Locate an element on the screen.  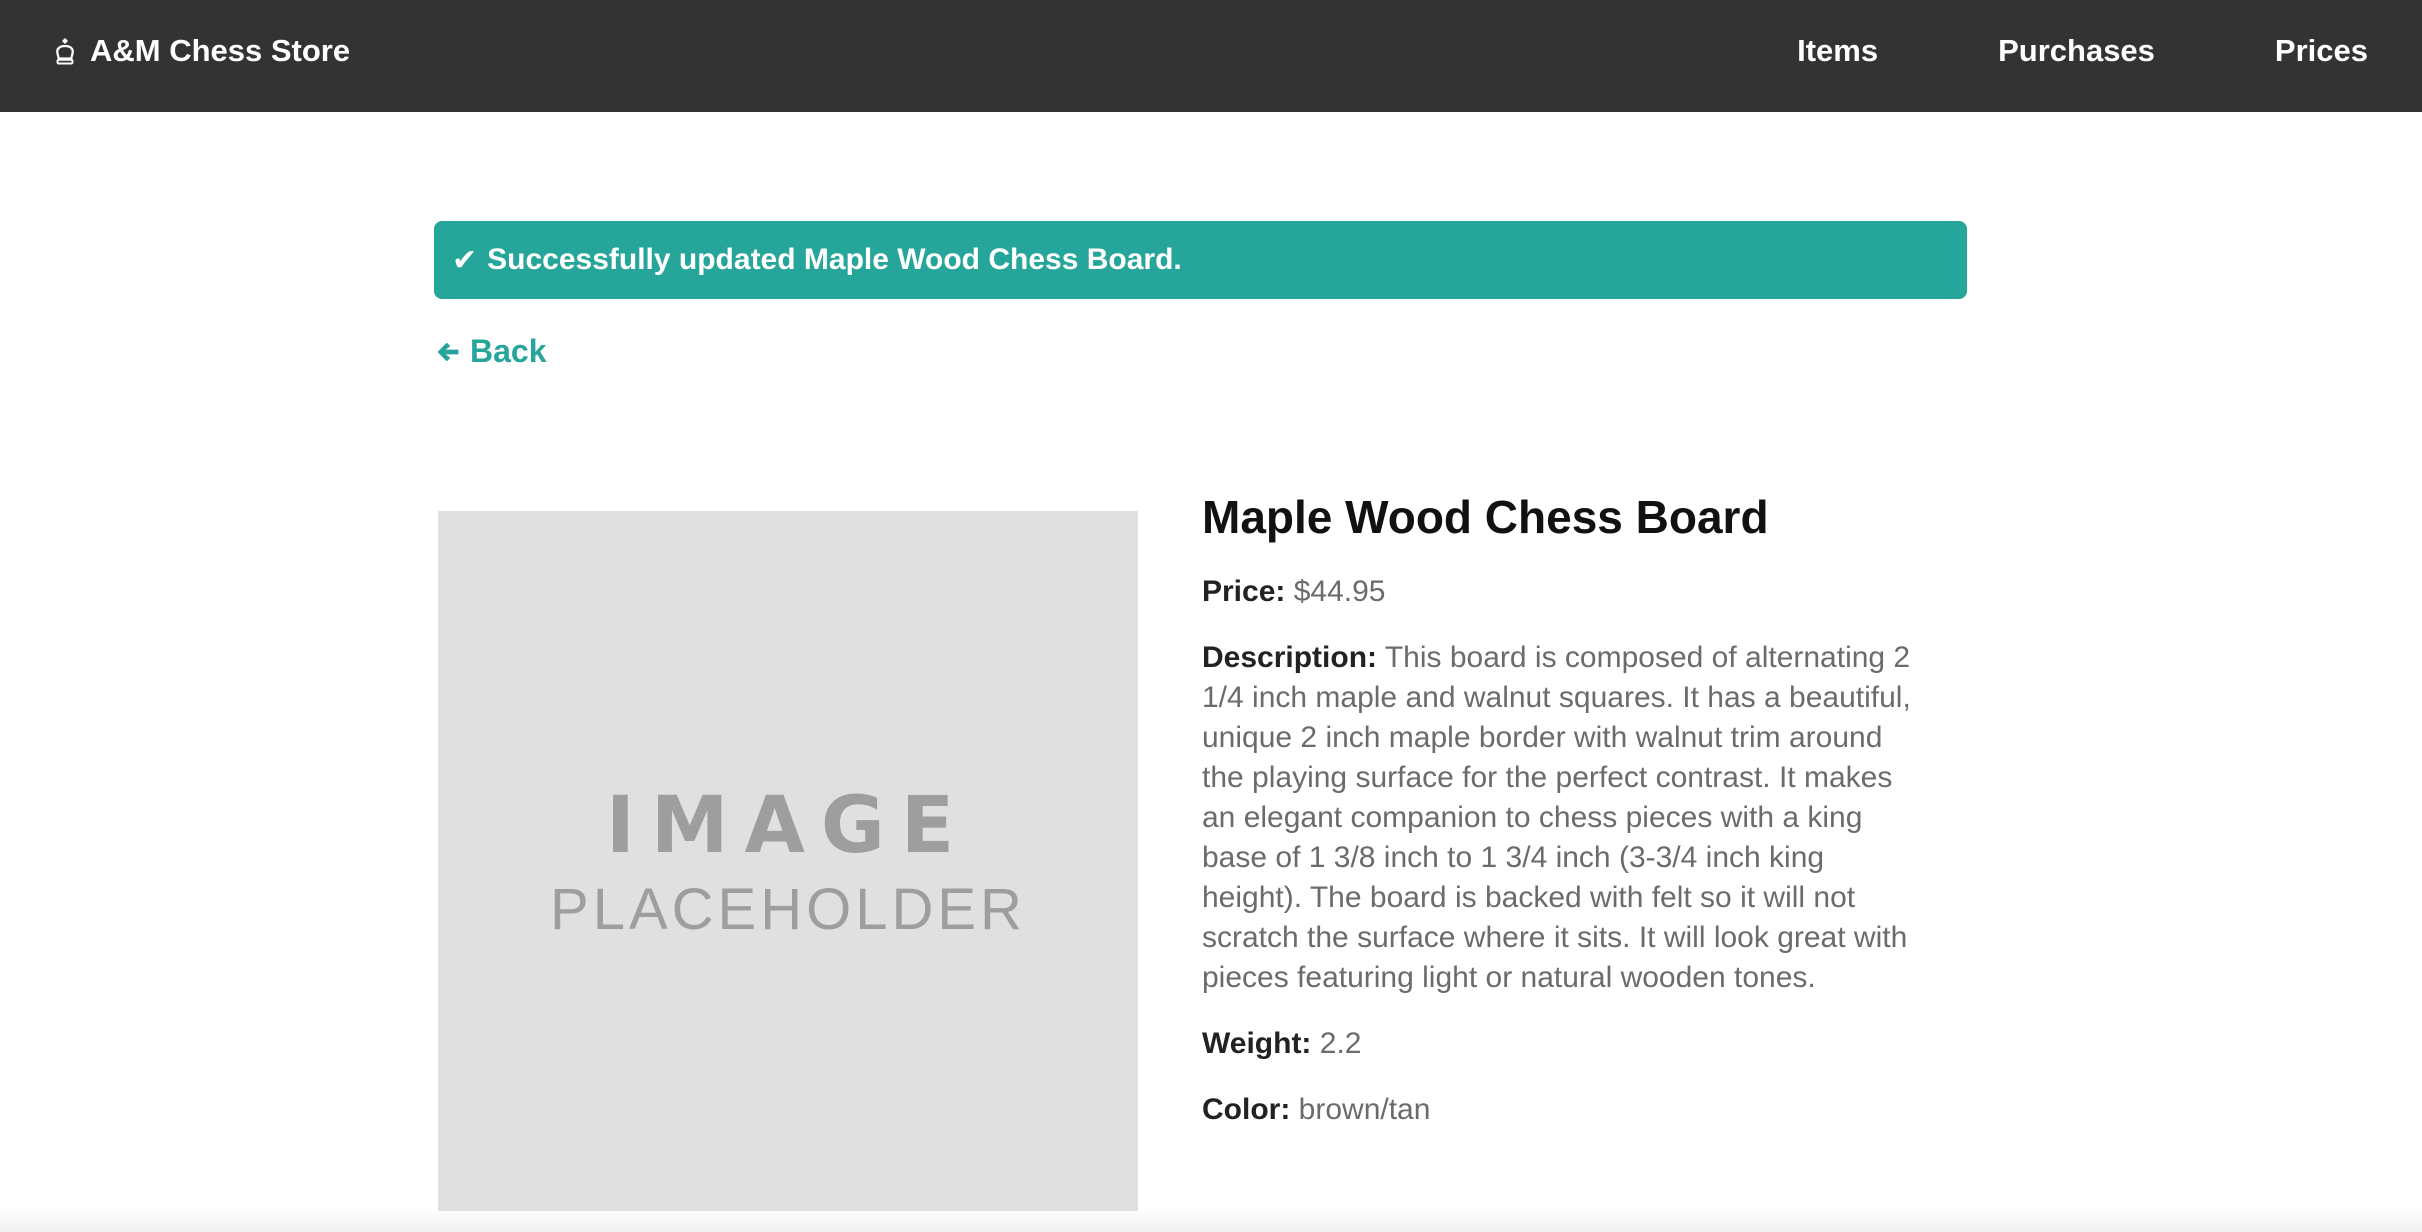
brand-link: A&M Chess Store is located at coordinates (200, 51).